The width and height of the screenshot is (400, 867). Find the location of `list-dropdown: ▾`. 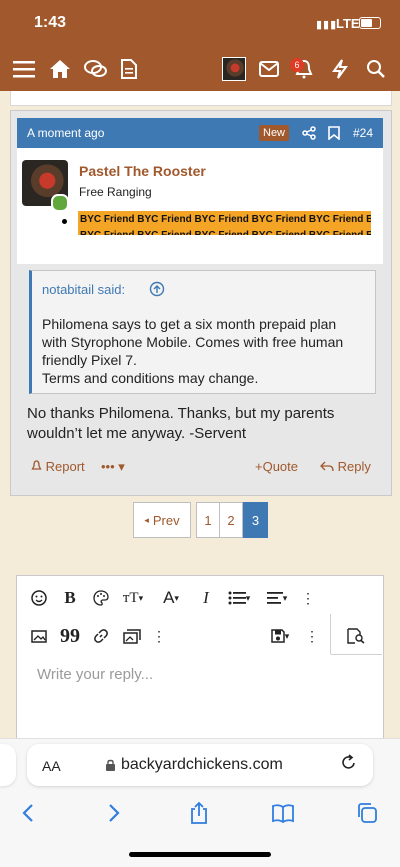

list-dropdown: ▾ is located at coordinates (239, 598).